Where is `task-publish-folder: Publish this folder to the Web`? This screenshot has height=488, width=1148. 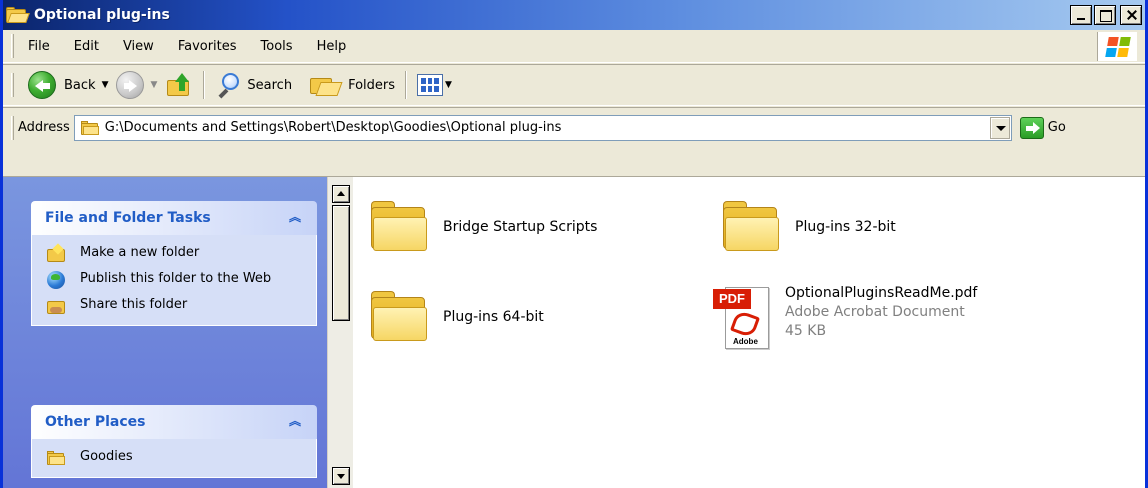
task-publish-folder: Publish this folder to the Web is located at coordinates (177, 280).